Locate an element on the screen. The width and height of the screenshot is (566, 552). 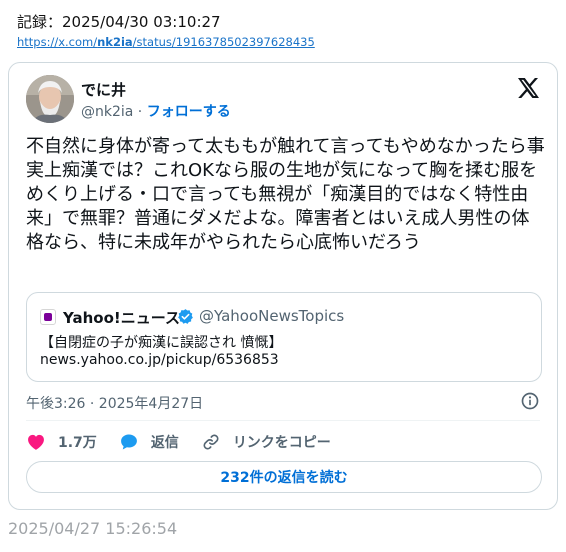
reply-label: 返信 is located at coordinates (164, 443).